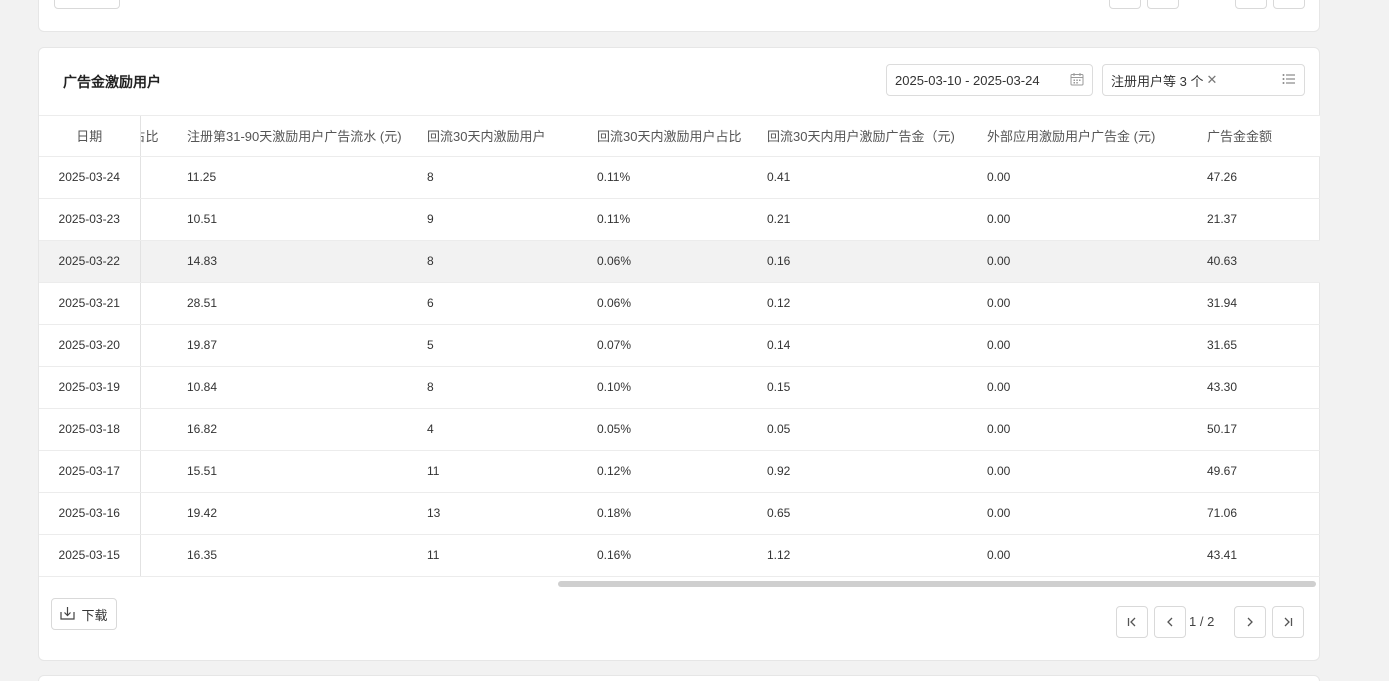 The height and width of the screenshot is (681, 1389). I want to click on first-page-button, so click(1132, 622).